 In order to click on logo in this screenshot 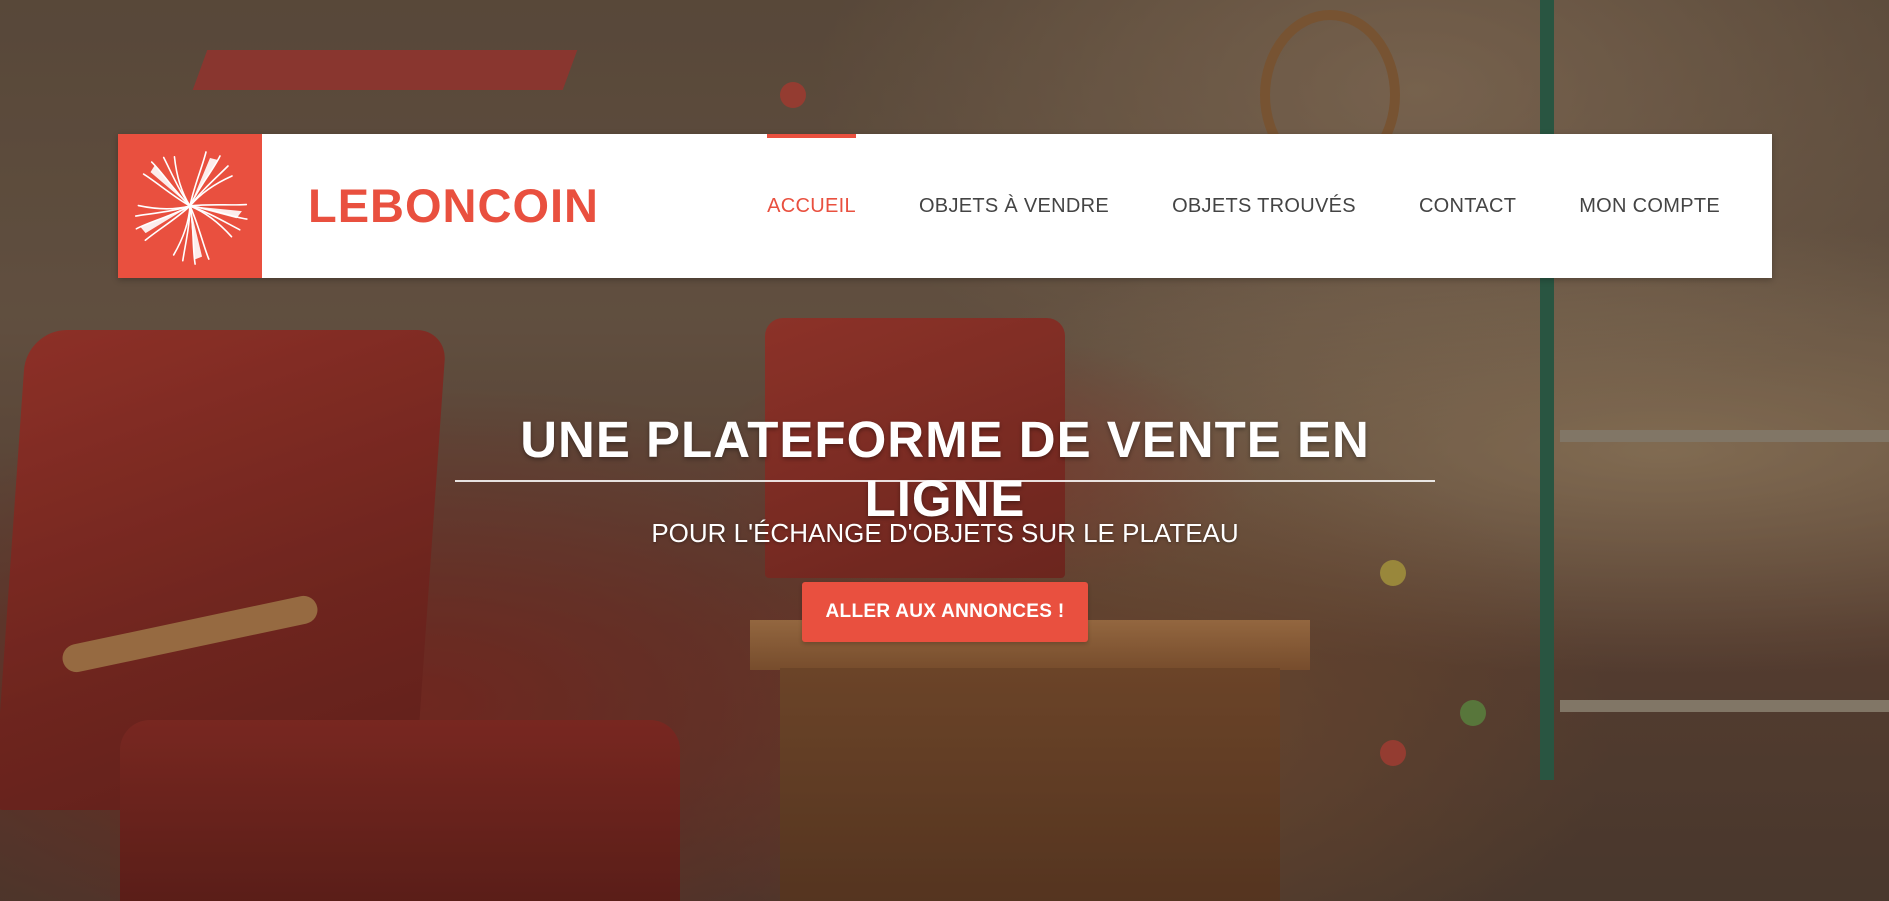, I will do `click(190, 206)`.